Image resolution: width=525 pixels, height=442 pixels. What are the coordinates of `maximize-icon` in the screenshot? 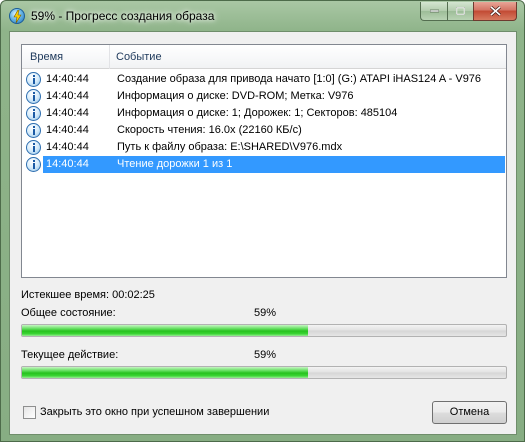 It's located at (460, 11).